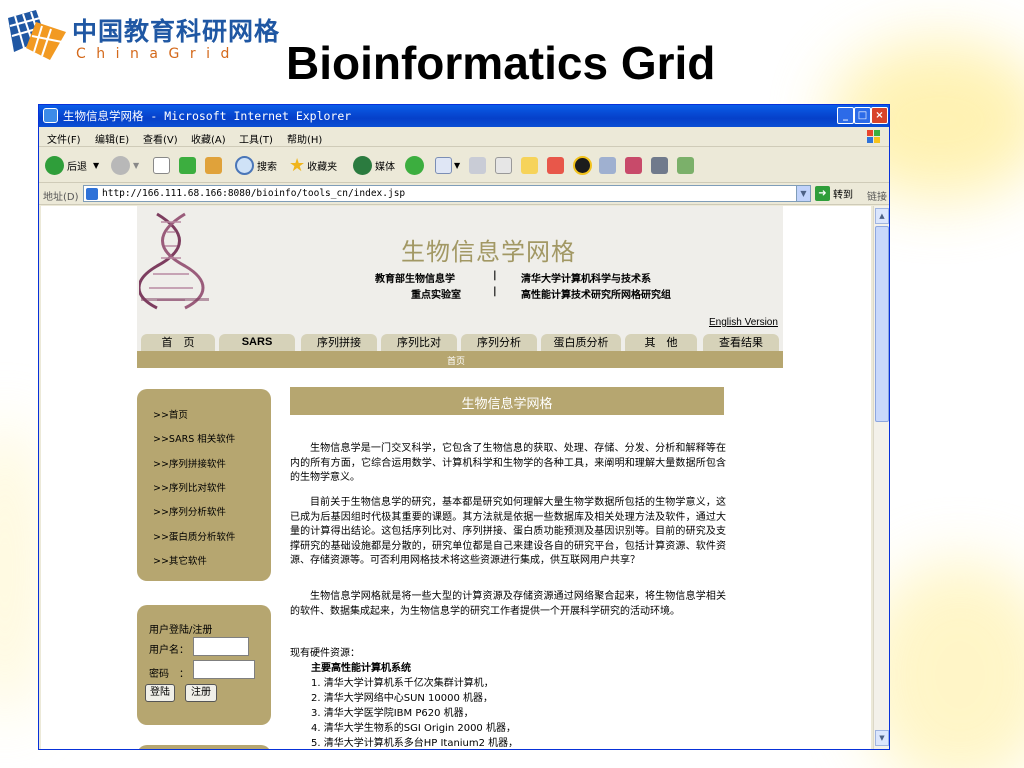 This screenshot has height=768, width=1024. Describe the element at coordinates (180, 560) in the screenshot. I see `sidebar-item-other: >>其它软件` at that location.